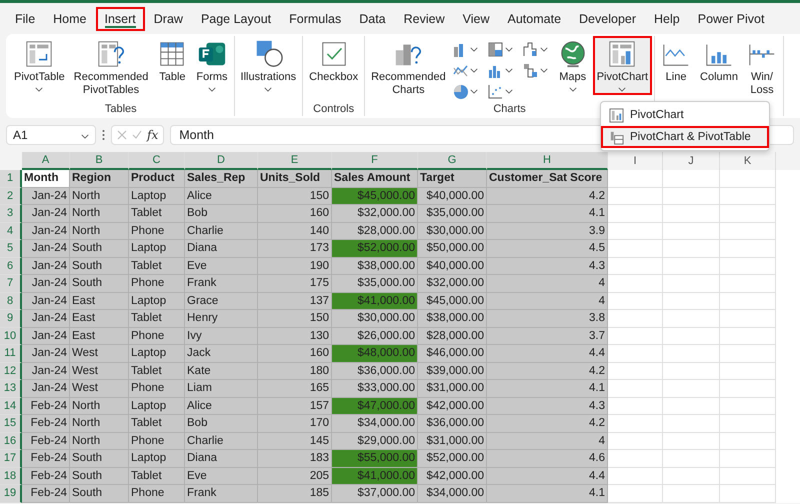 This screenshot has height=504, width=800. I want to click on cancel-icon, so click(122, 135).